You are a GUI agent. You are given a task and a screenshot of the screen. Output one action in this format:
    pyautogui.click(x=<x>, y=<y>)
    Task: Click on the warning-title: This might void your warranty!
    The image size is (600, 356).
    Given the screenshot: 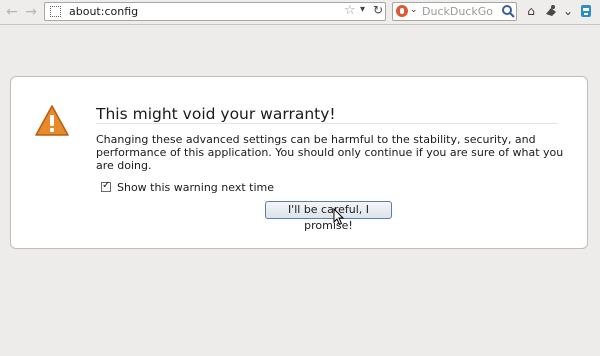 What is the action you would take?
    pyautogui.click(x=216, y=114)
    